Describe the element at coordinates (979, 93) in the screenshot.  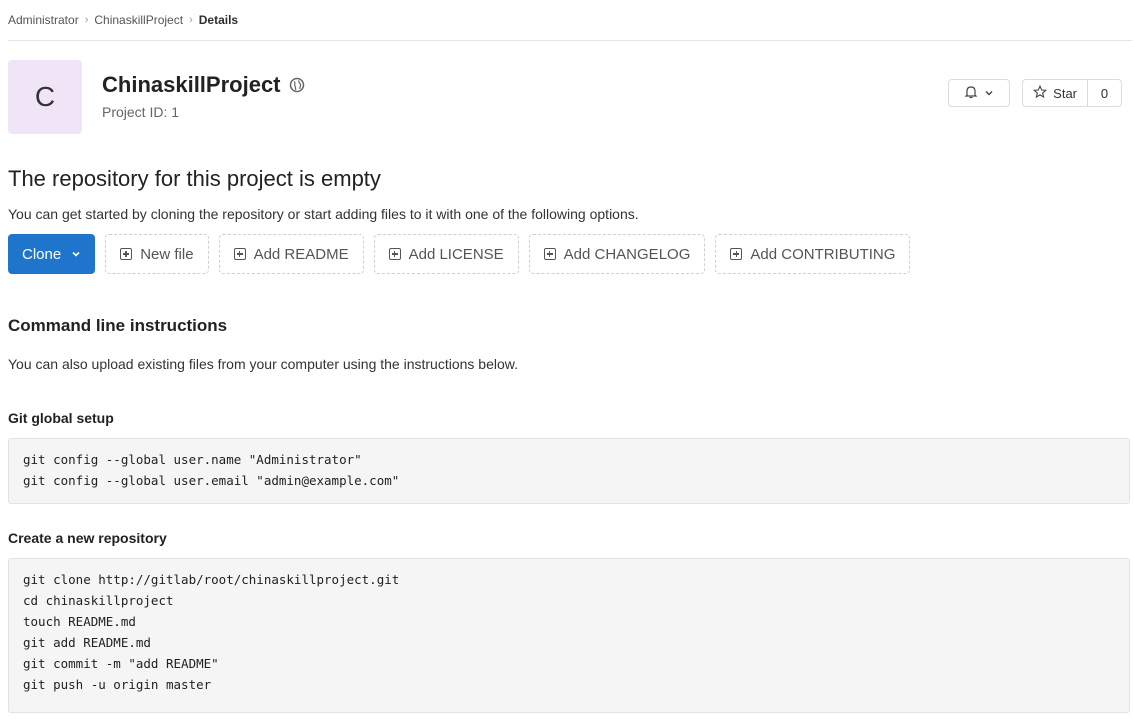
I see `notification-button` at that location.